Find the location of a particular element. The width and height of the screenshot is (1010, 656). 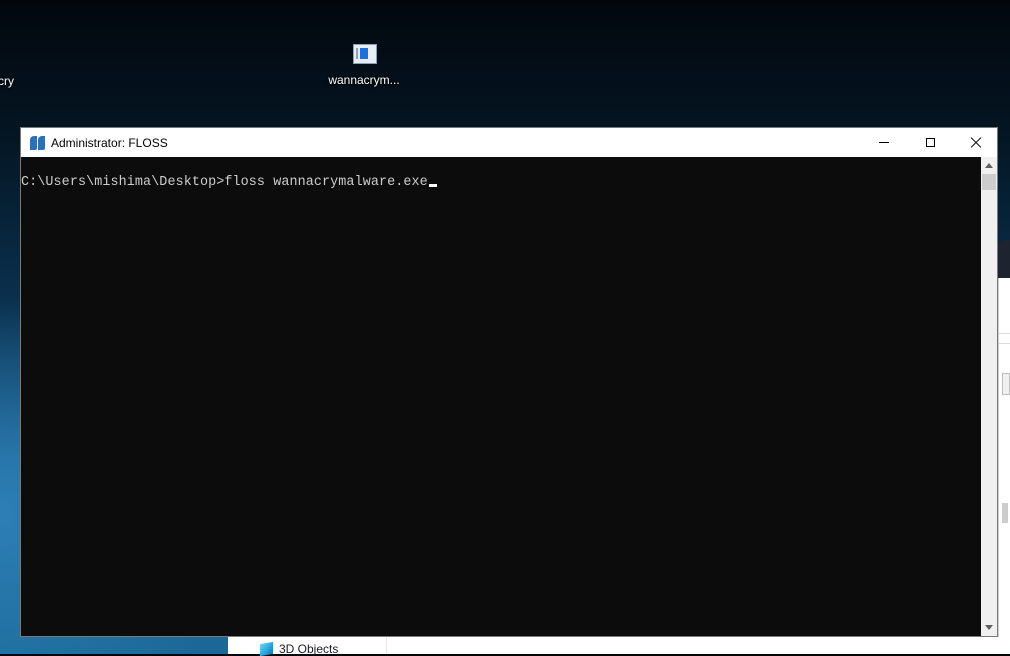

maximize-button is located at coordinates (930, 142).